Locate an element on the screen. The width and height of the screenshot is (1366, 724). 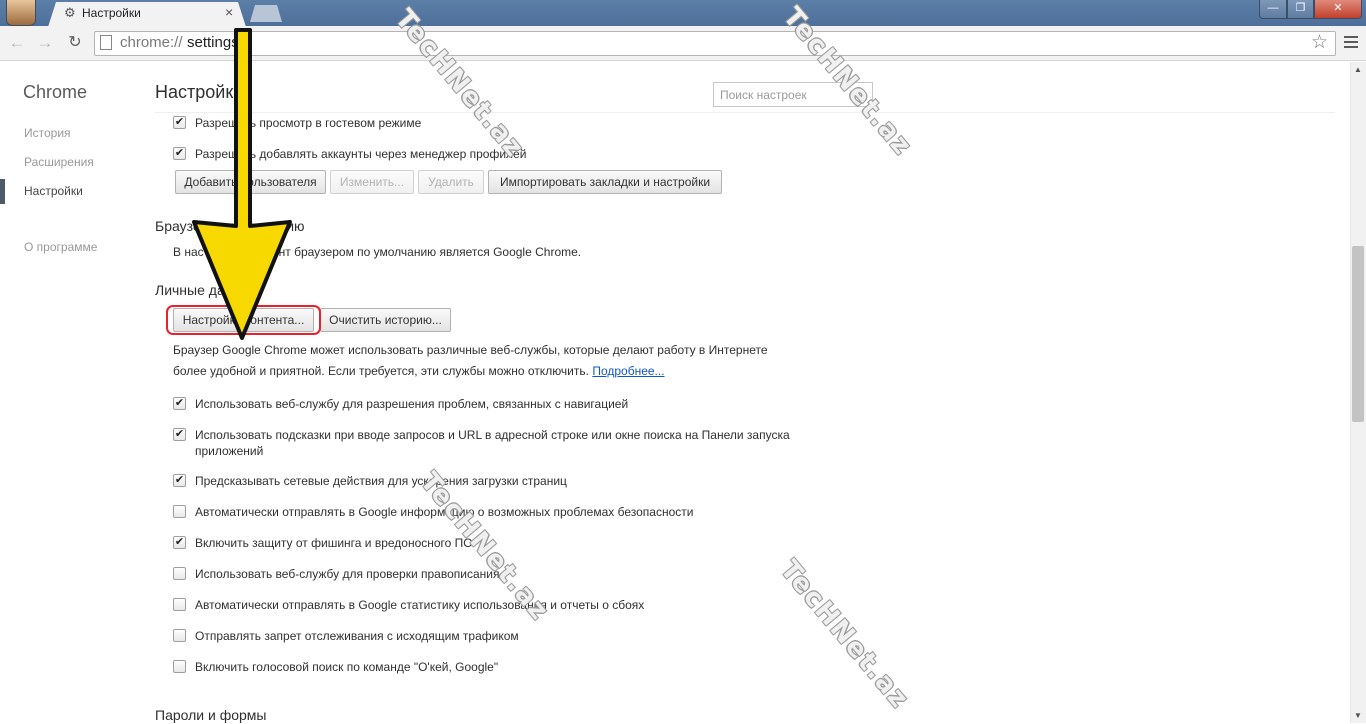
search-suggestions-label-line2: приложений is located at coordinates (229, 451).